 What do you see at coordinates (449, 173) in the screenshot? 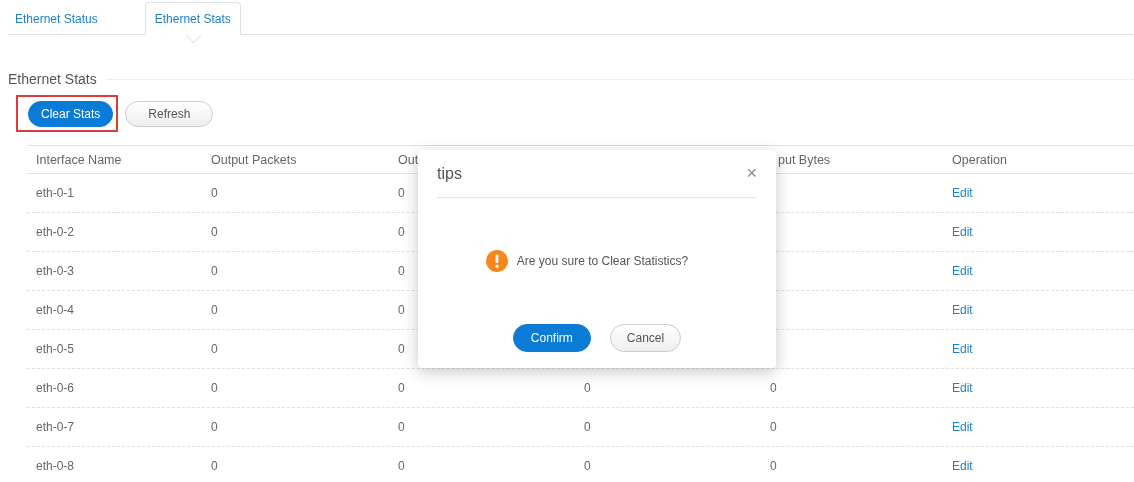
I see `dialog-title: tips` at bounding box center [449, 173].